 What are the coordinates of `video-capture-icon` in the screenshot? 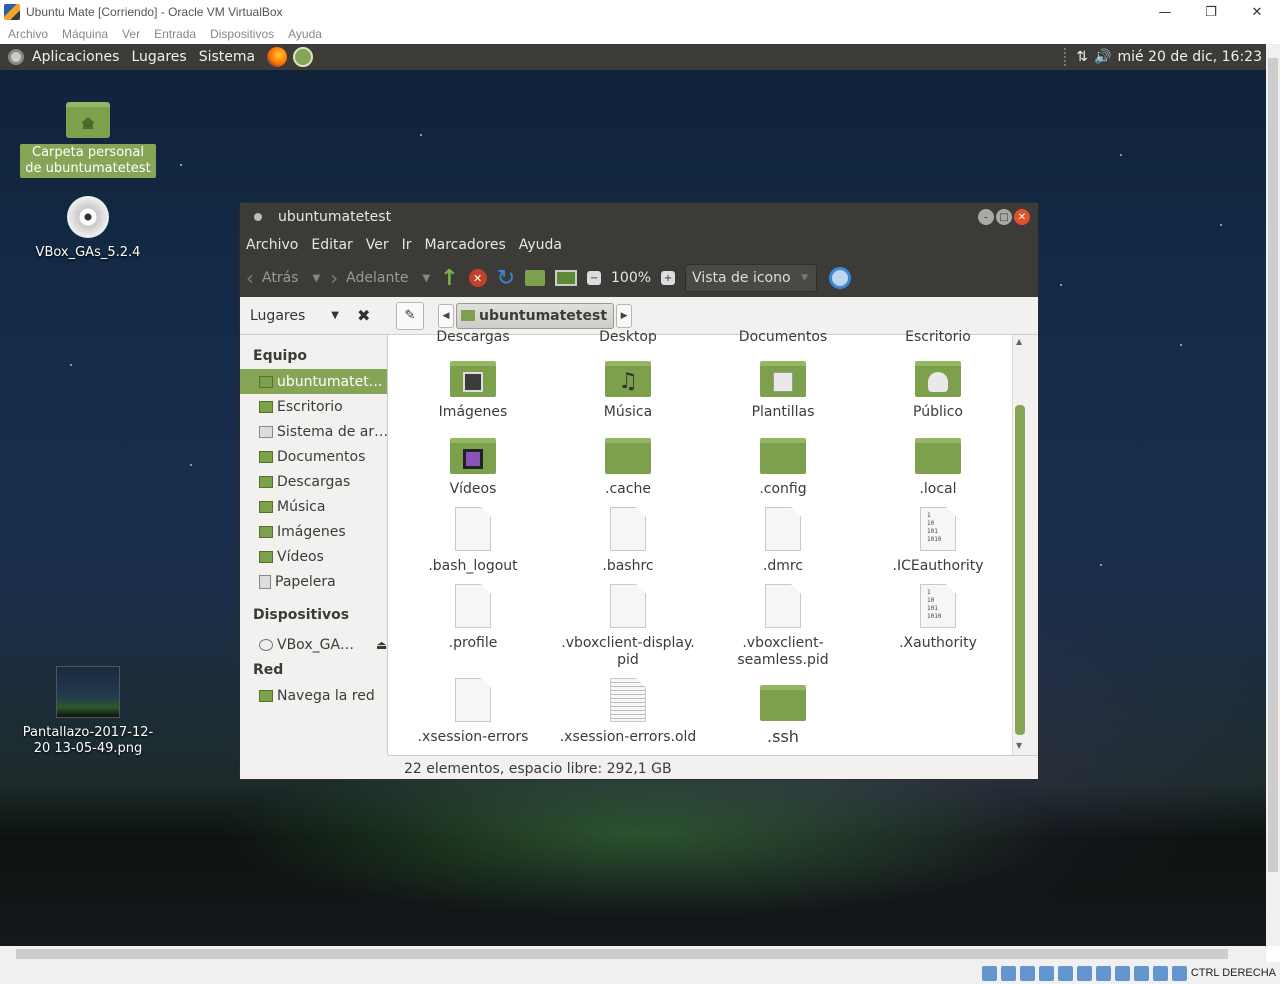 It's located at (1122, 973).